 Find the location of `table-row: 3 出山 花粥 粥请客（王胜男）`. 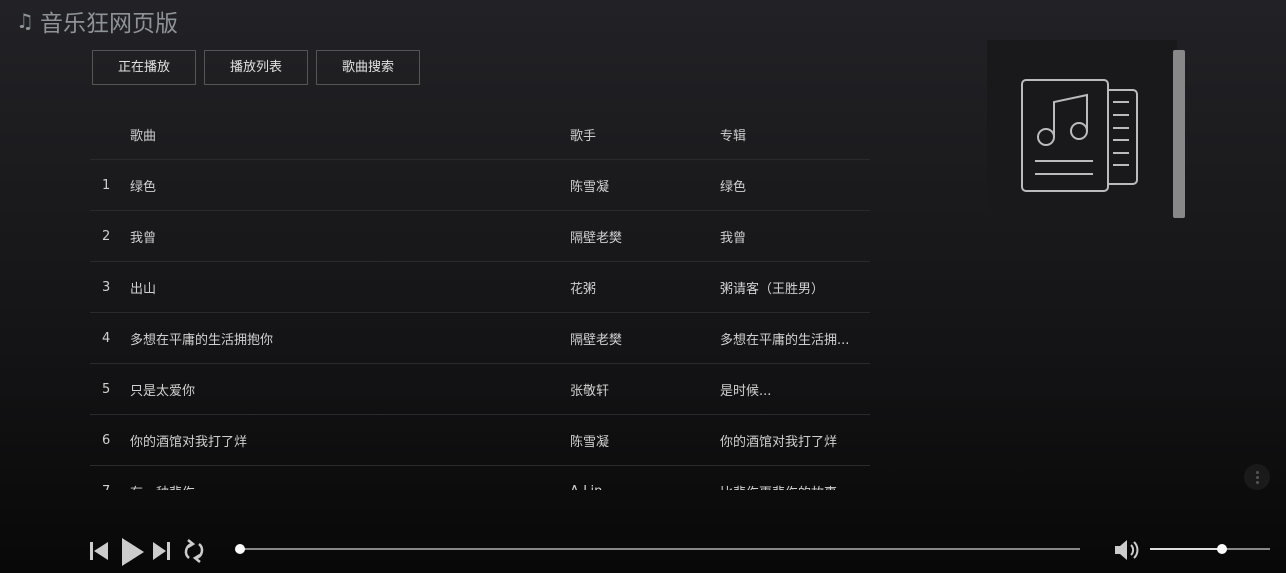

table-row: 3 出山 花粥 粥请客（王胜男） is located at coordinates (480, 287).